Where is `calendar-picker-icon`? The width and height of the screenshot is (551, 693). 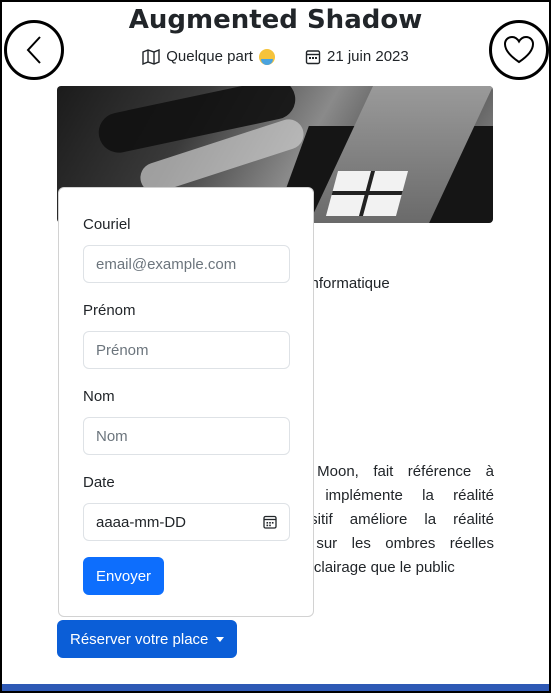 calendar-picker-icon is located at coordinates (270, 522).